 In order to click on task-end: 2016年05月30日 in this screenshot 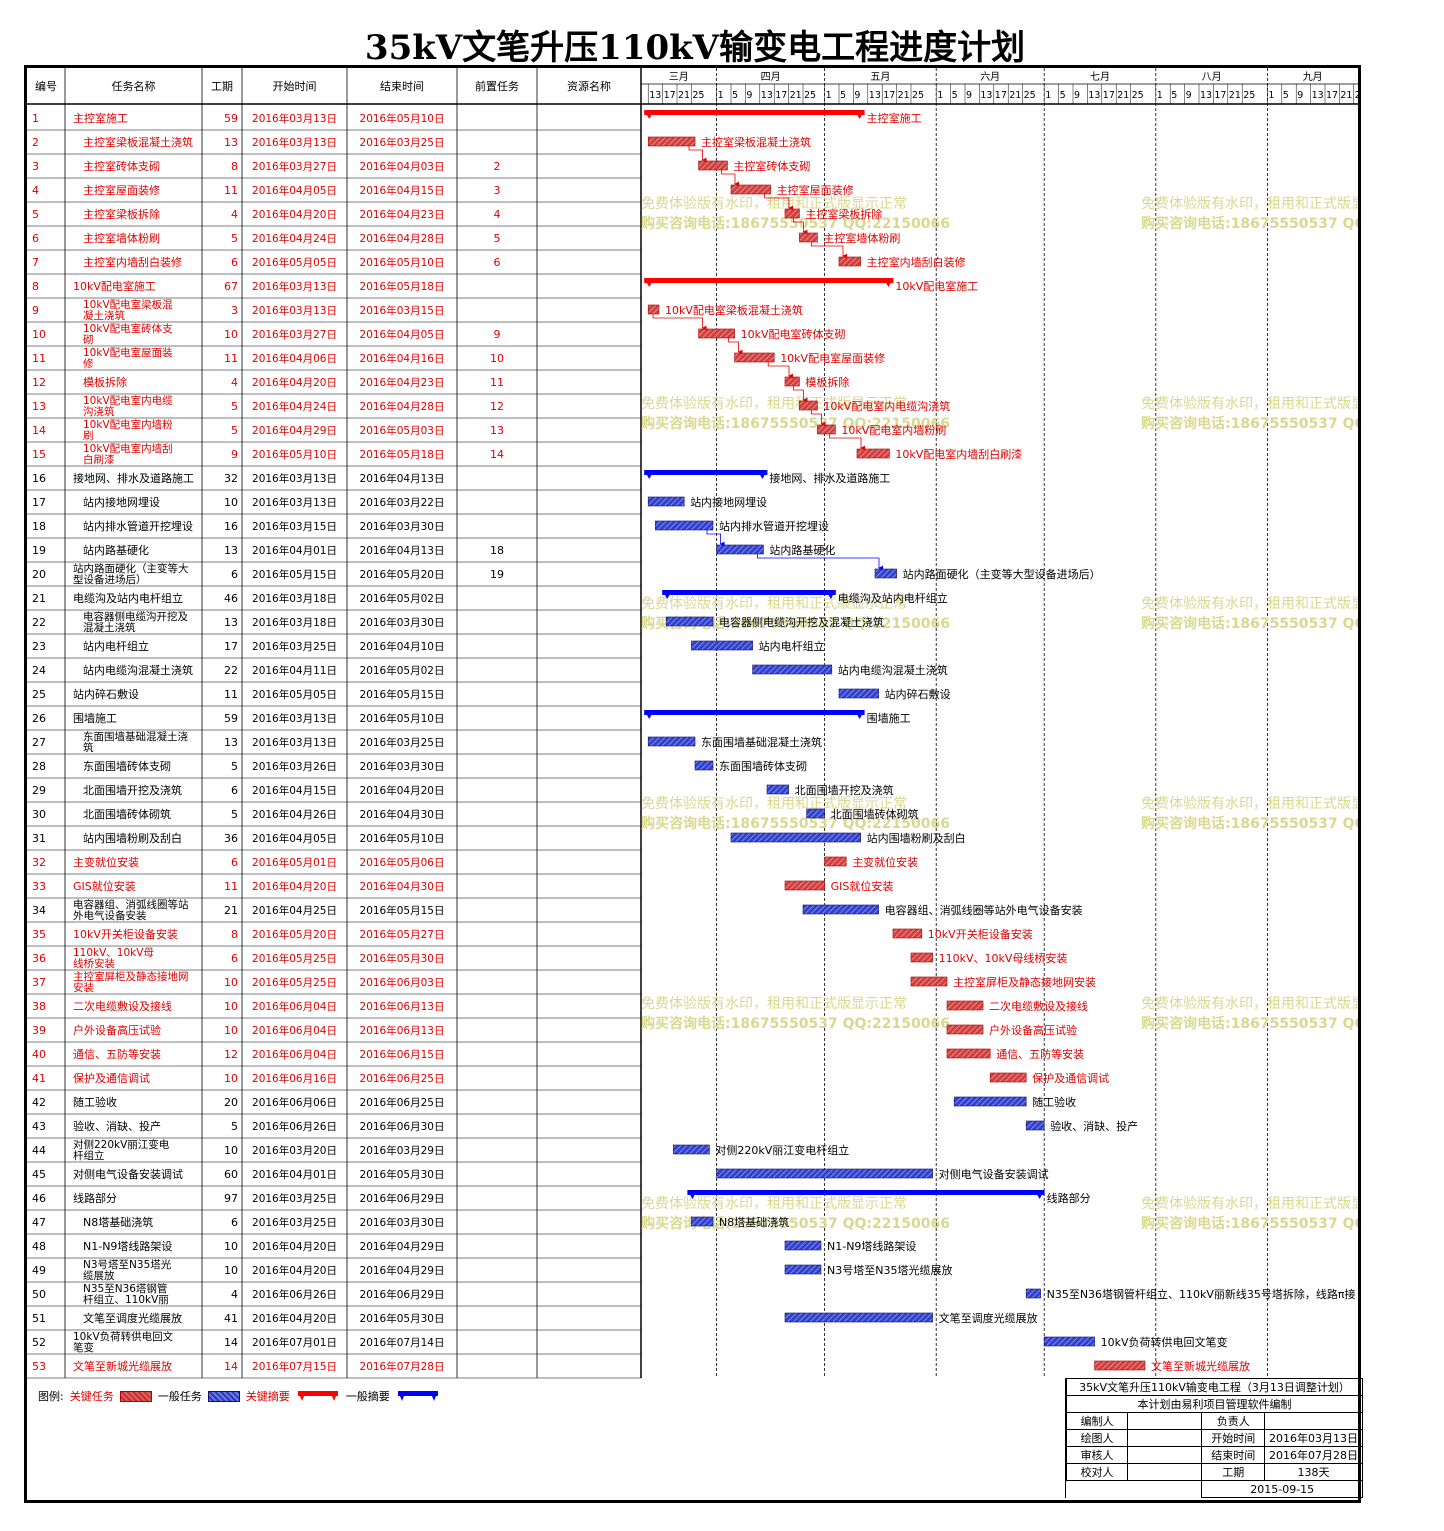, I will do `click(402, 1318)`.